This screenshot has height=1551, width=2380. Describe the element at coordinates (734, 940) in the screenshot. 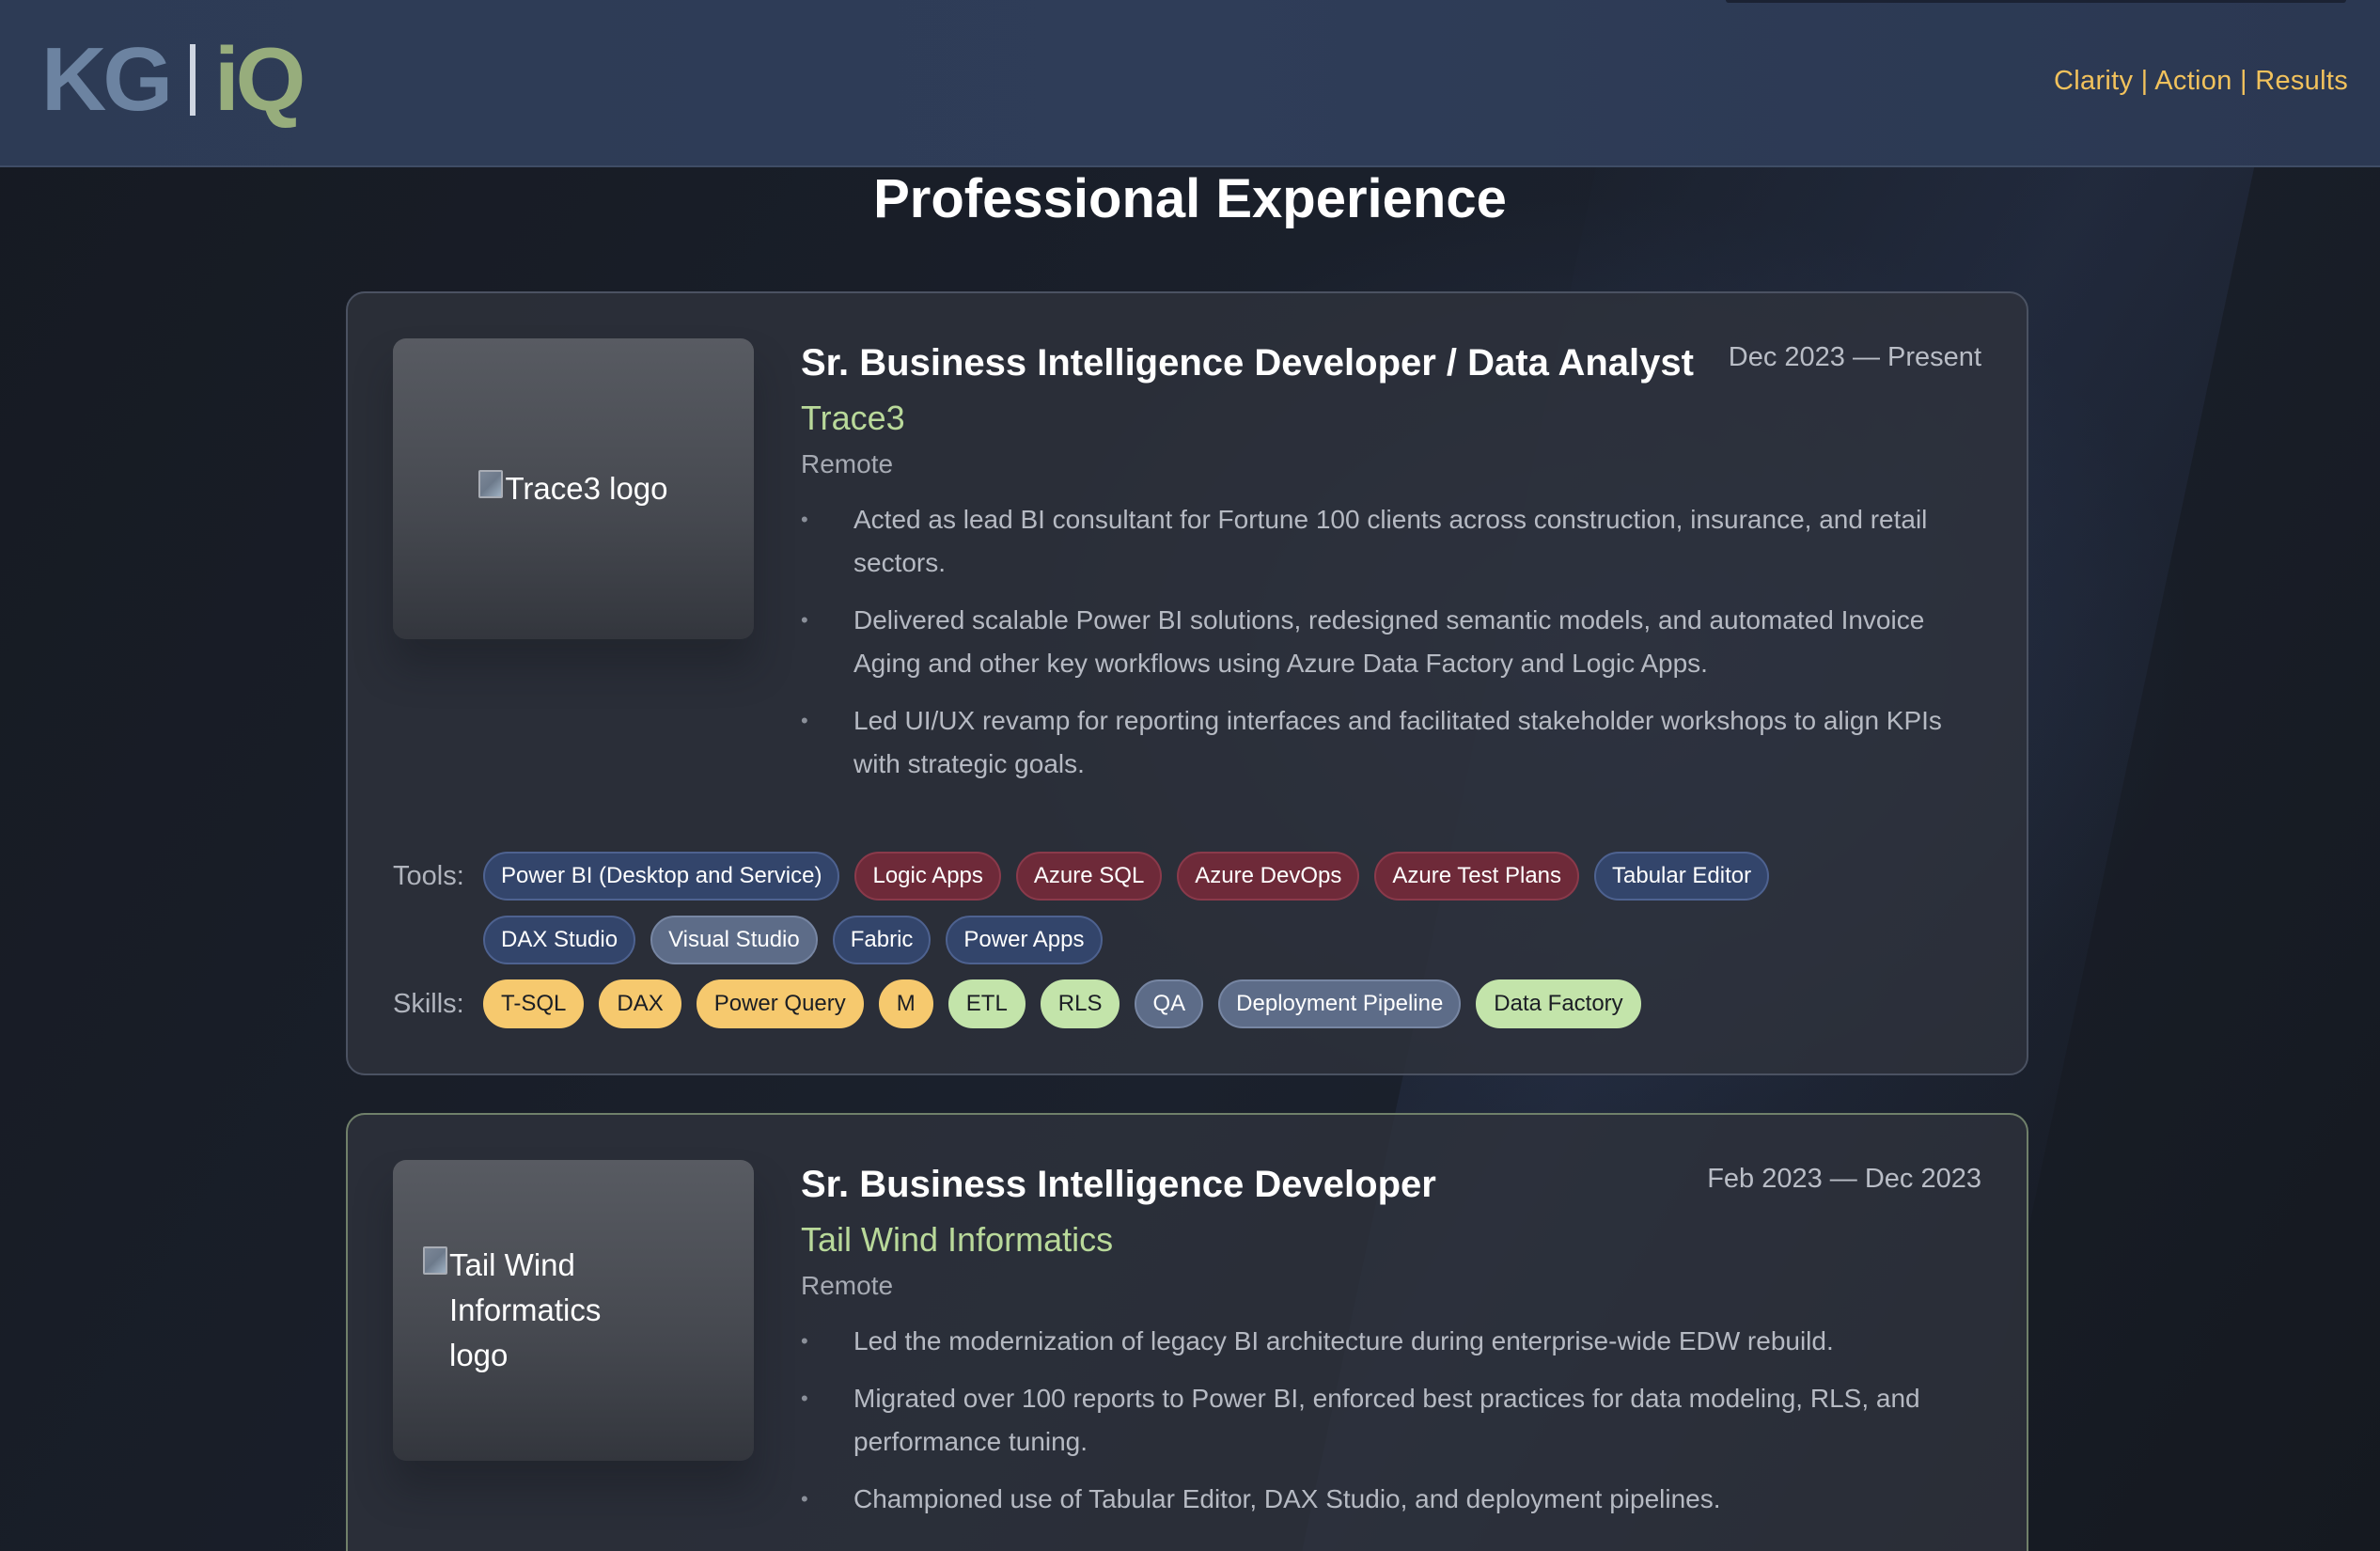

I see `tool-tag: Visual Studio` at that location.